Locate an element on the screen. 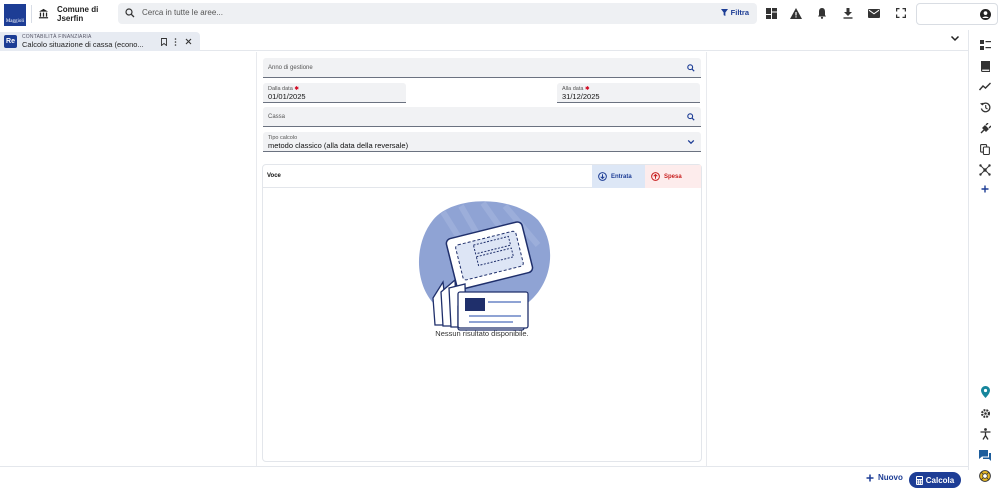 Image resolution: width=1000 pixels, height=490 pixels. bookmark-icon is located at coordinates (164, 42).